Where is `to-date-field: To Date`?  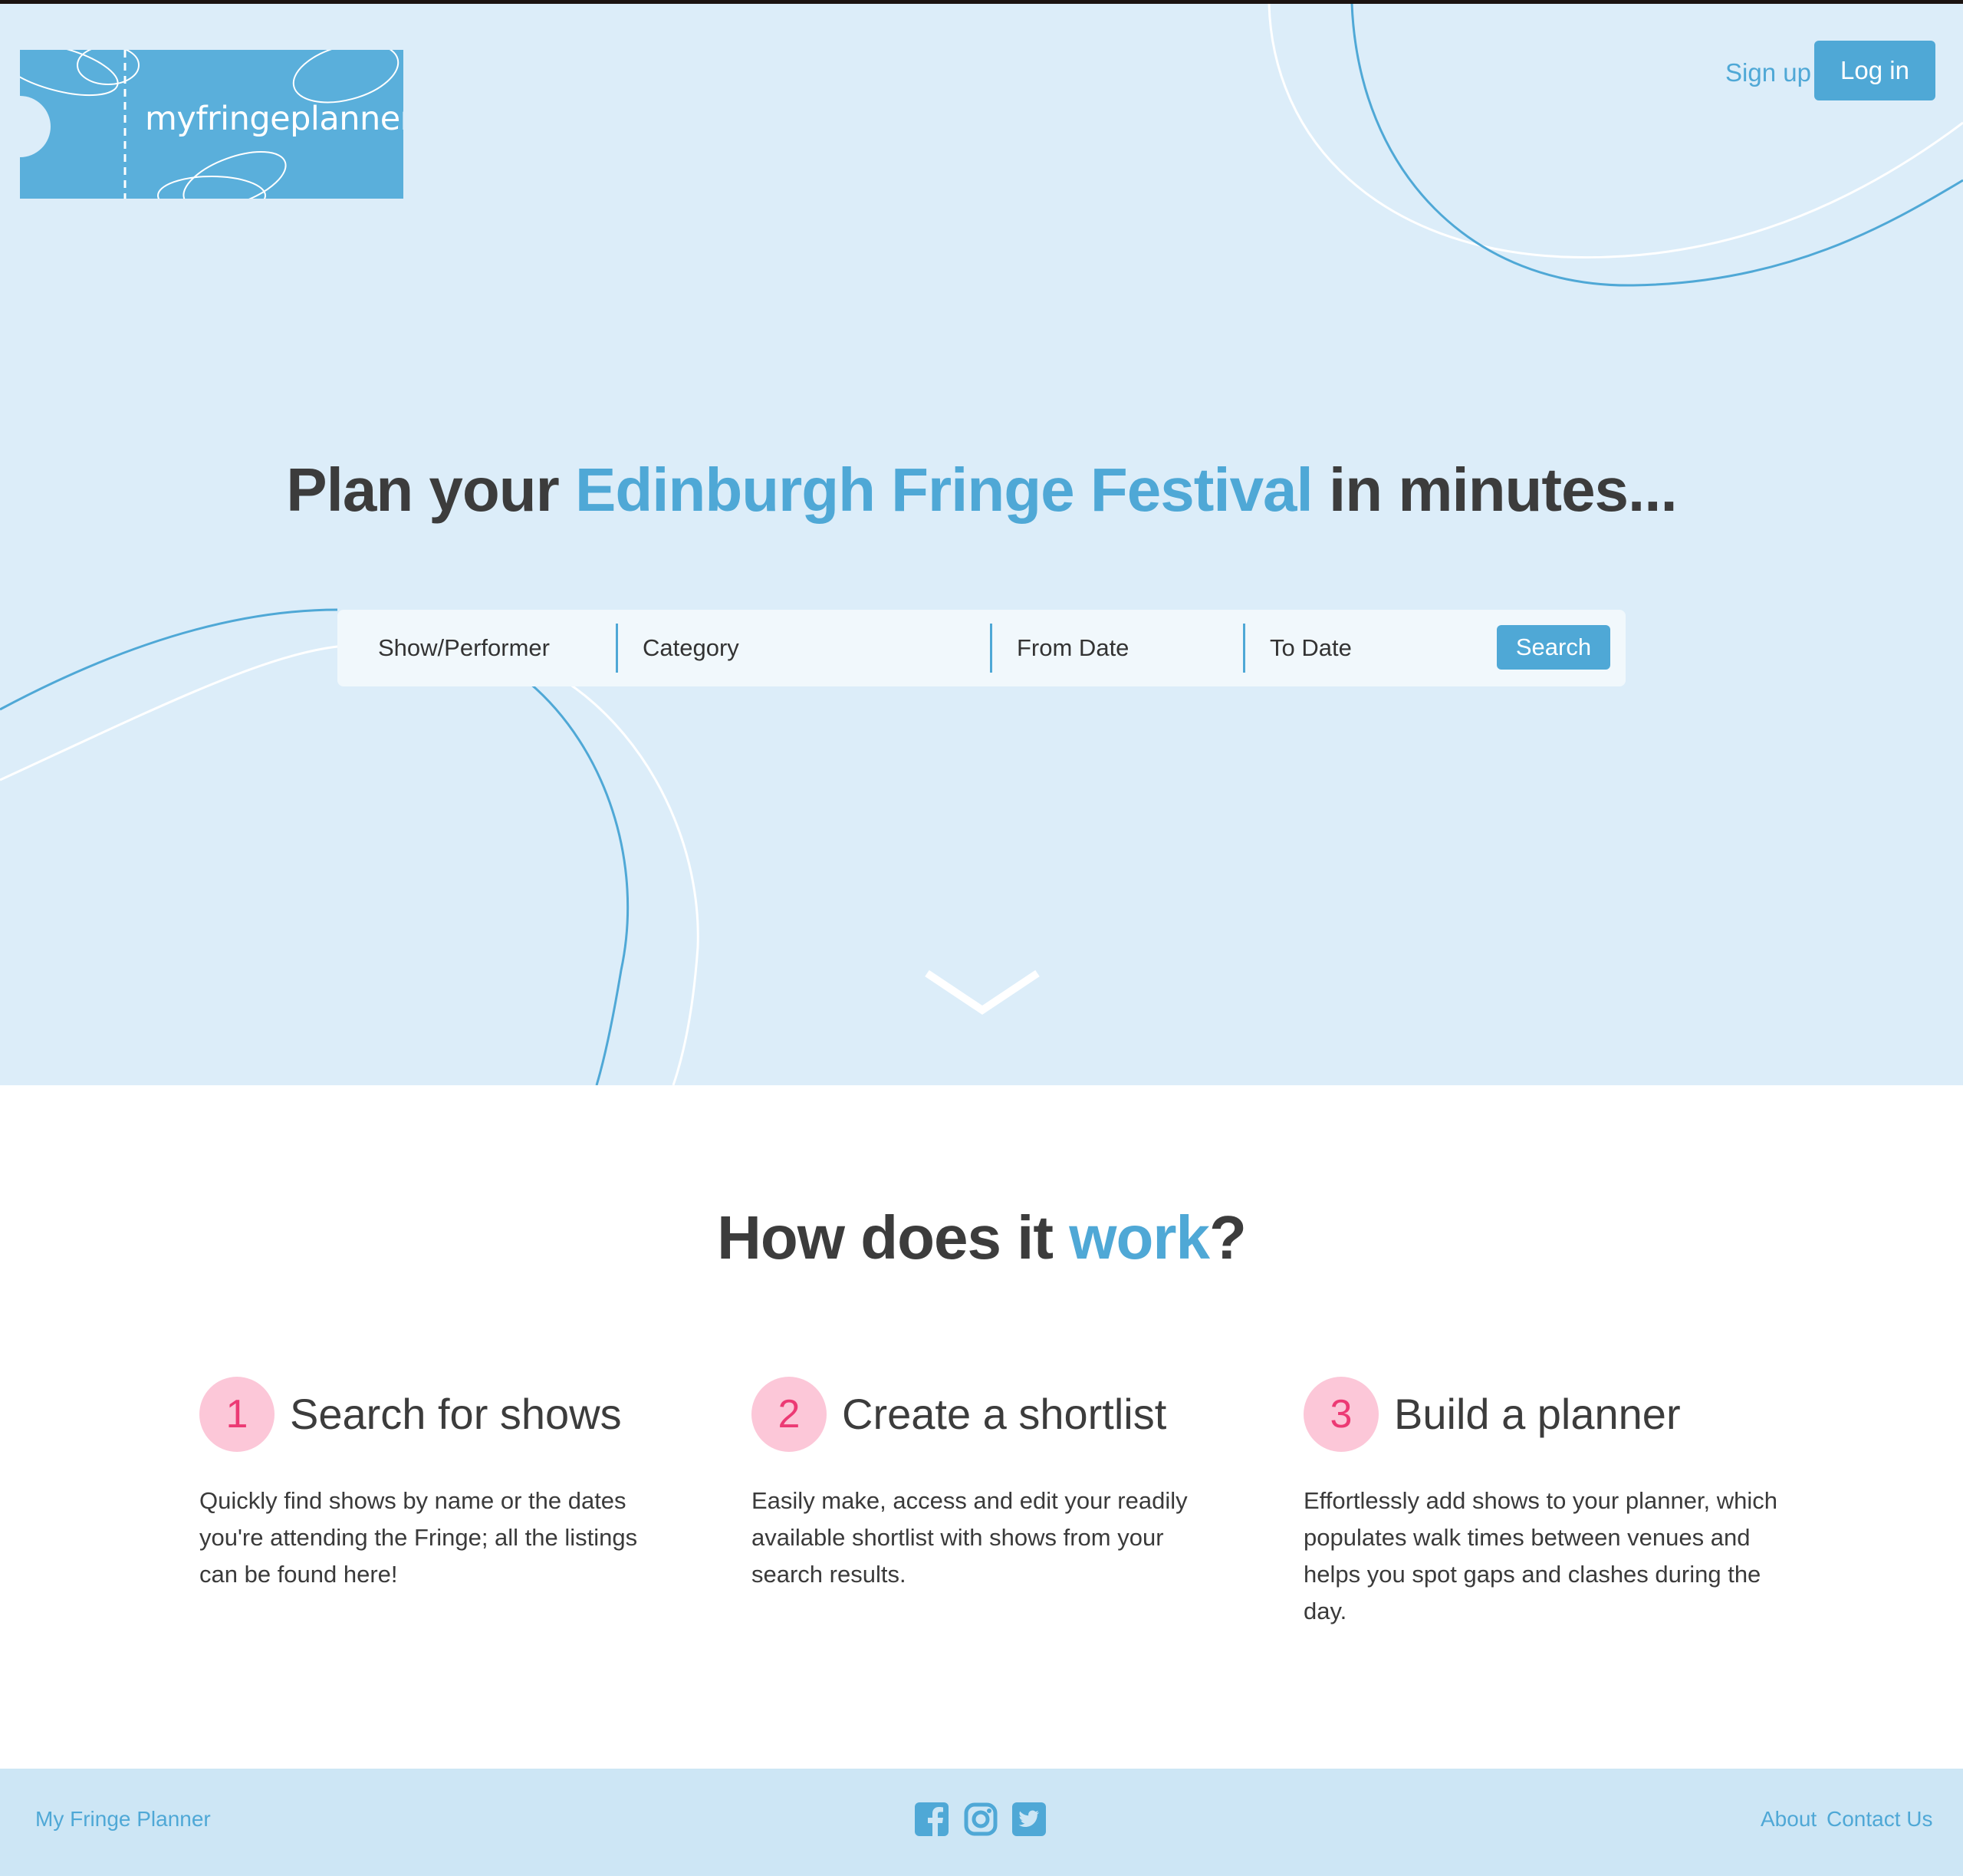
to-date-field: To Date is located at coordinates (1311, 648).